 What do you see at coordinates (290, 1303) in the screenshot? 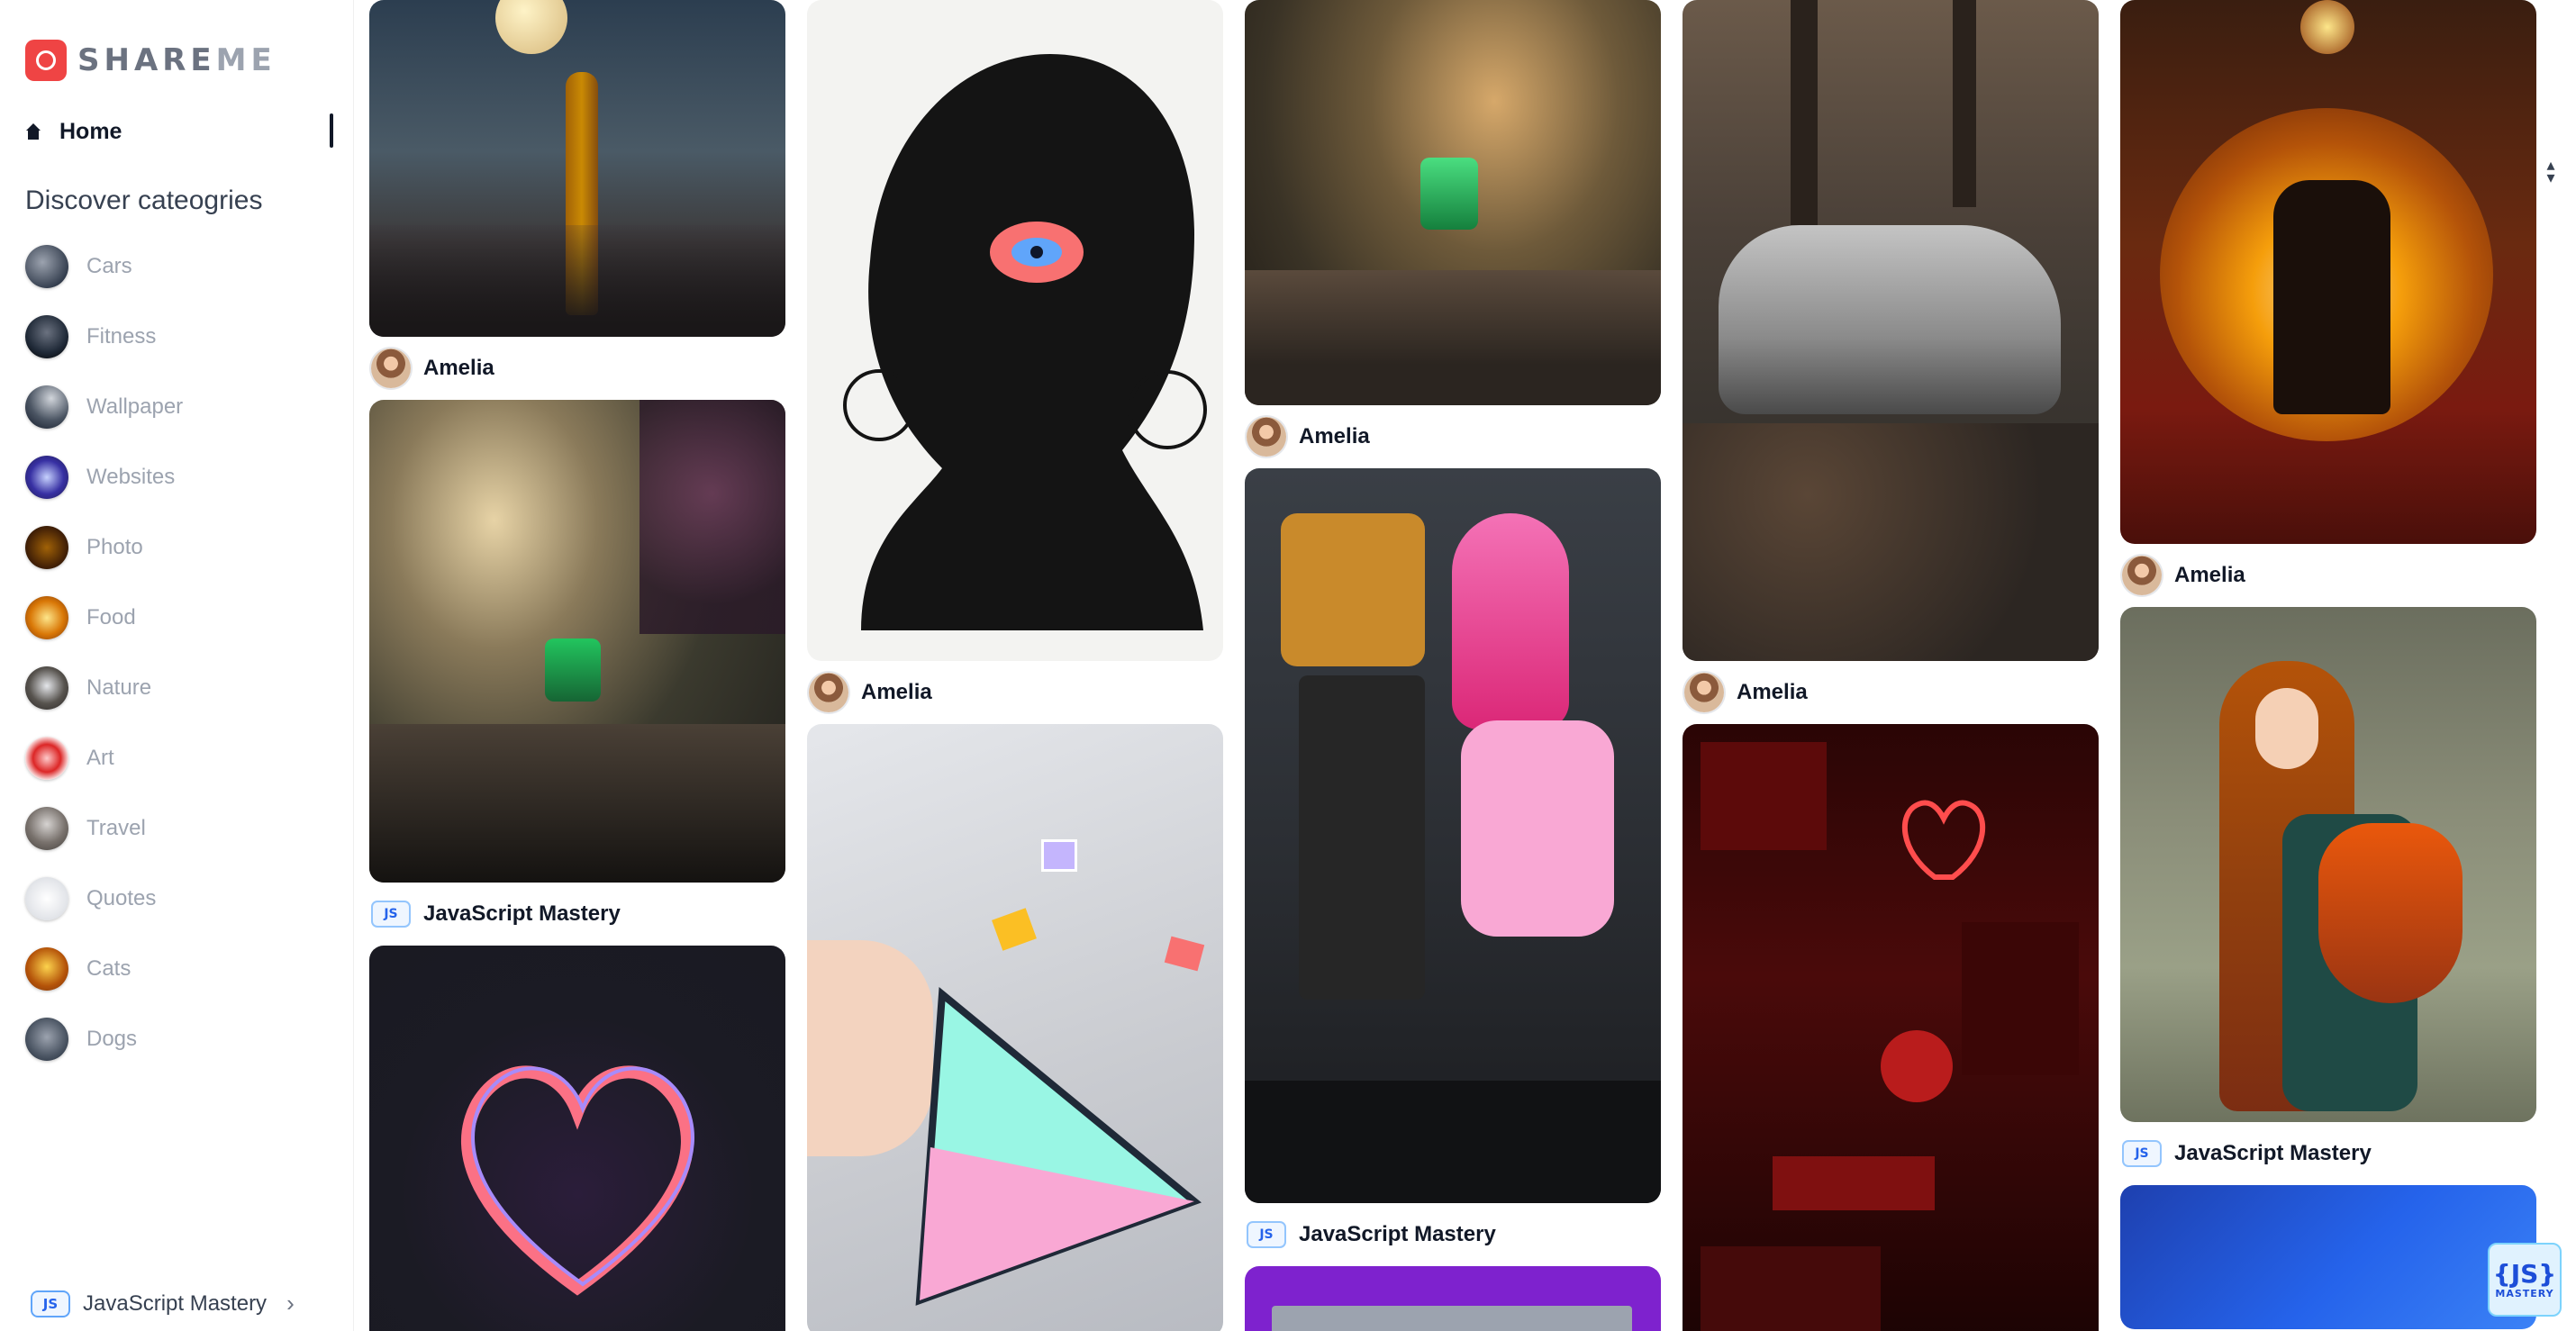
I see `chevron-right-icon: ›` at bounding box center [290, 1303].